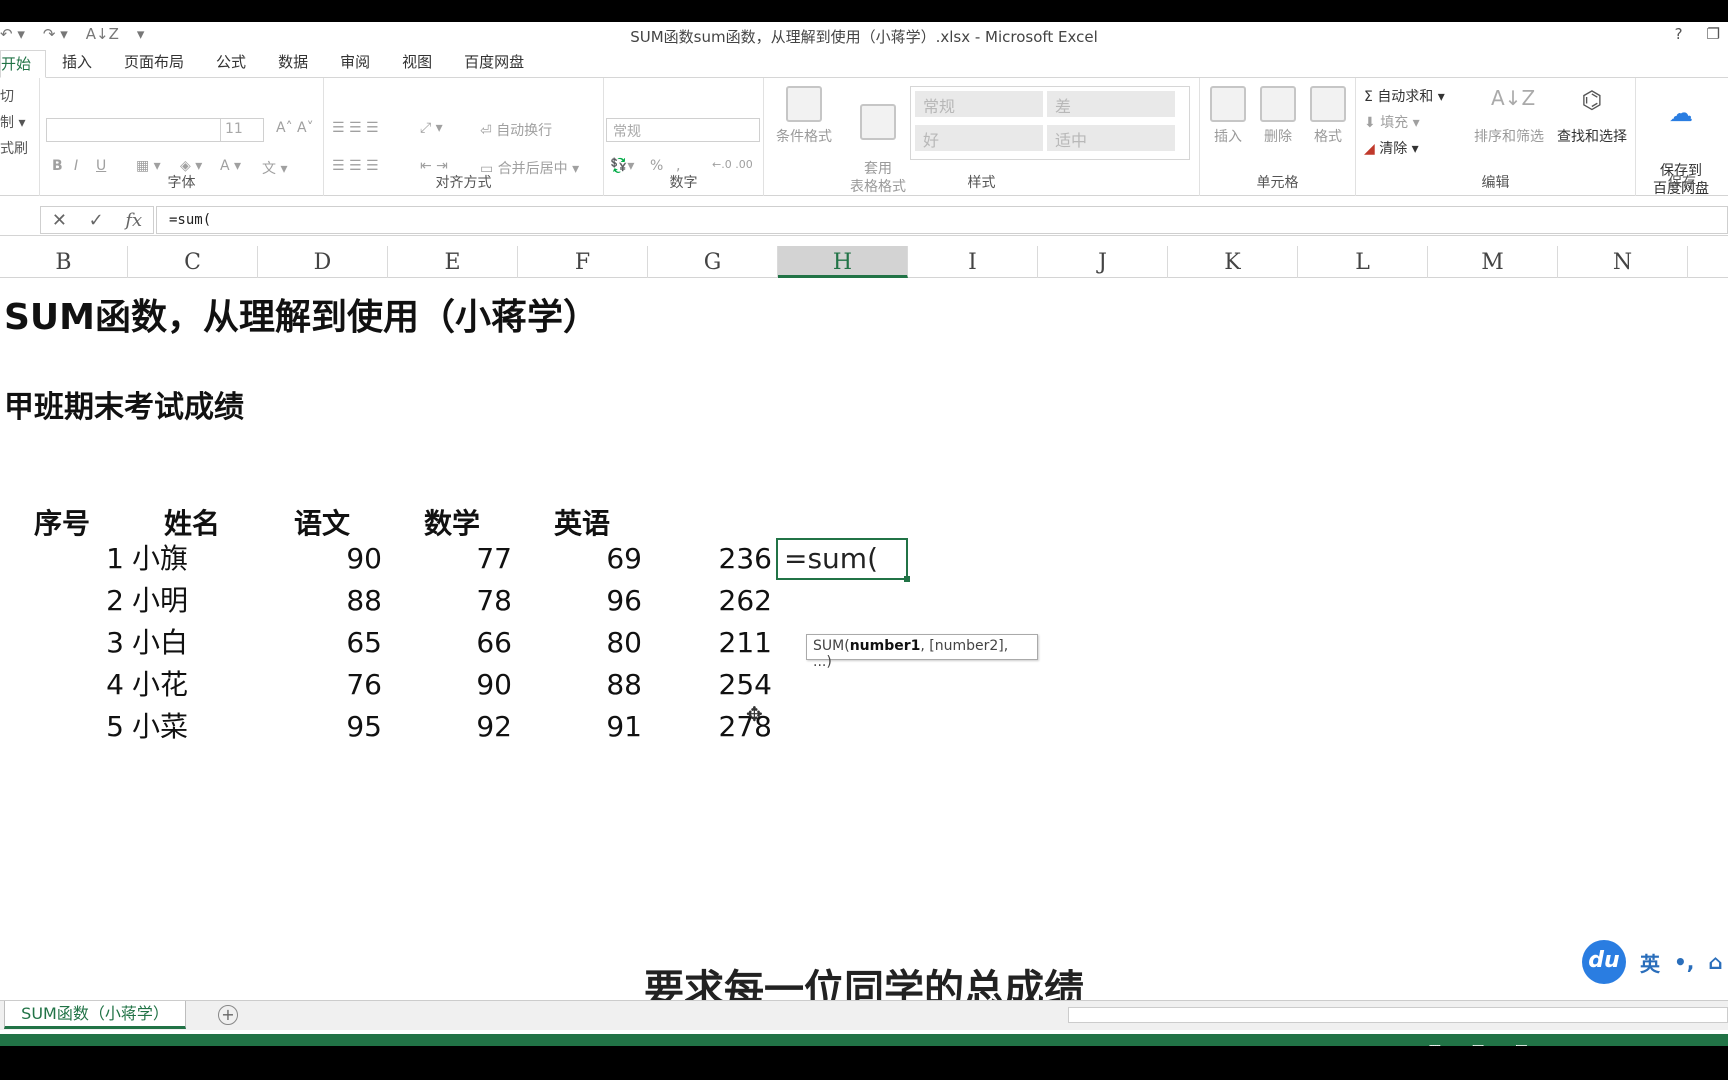 This screenshot has height=1080, width=1728. Describe the element at coordinates (717, 559) in the screenshot. I see `cell-total: 236` at that location.